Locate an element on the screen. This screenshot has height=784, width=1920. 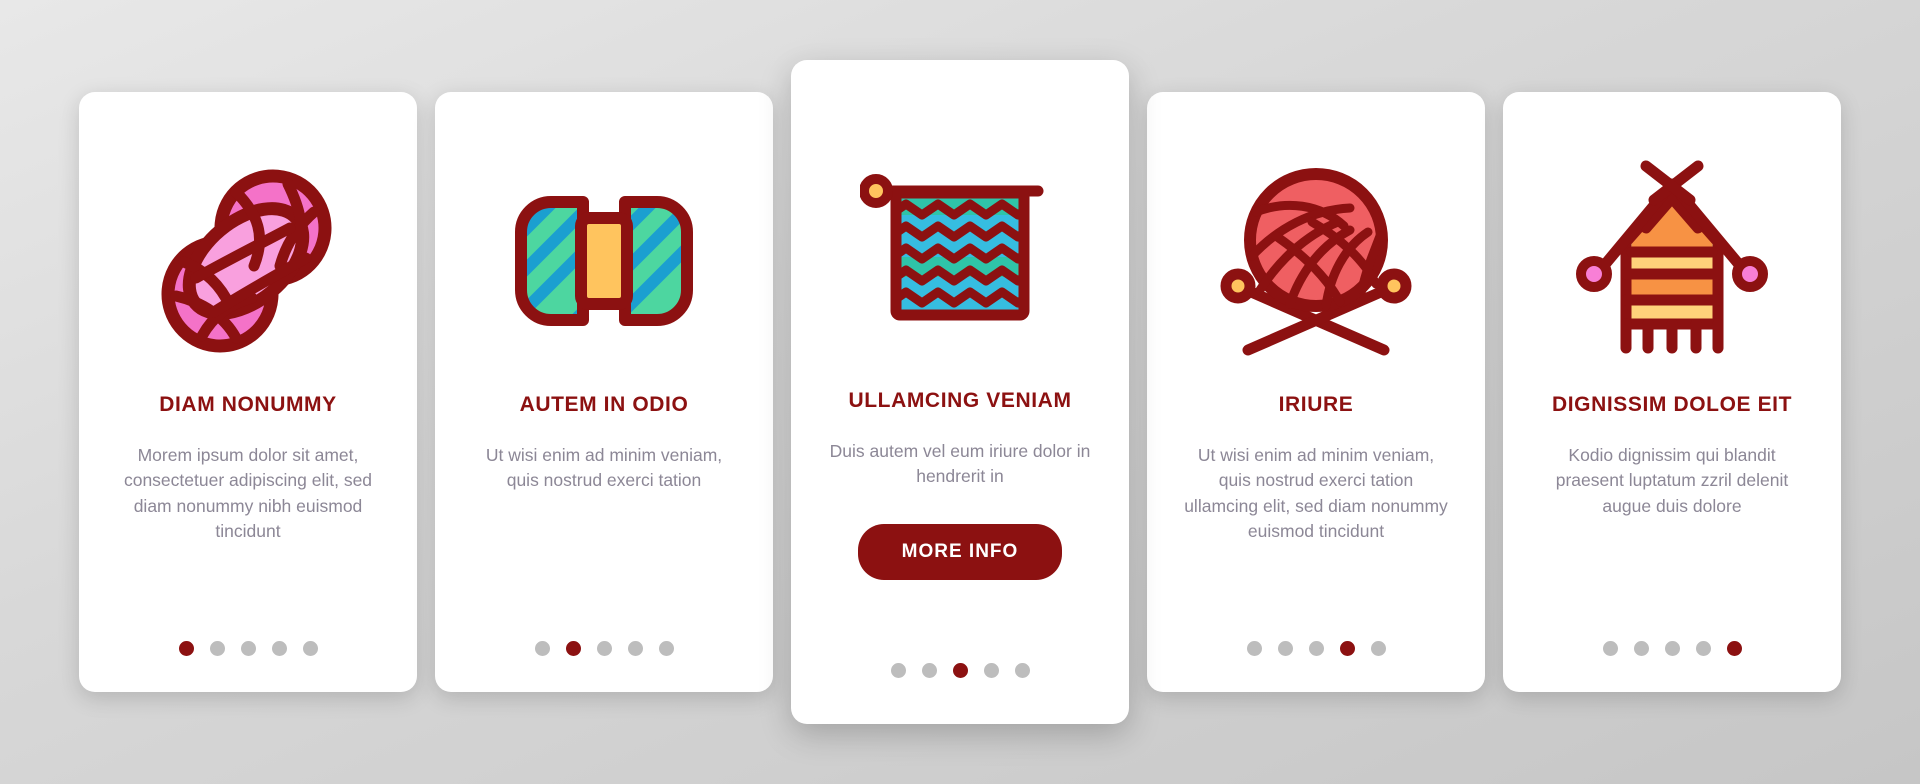
card-title: DIAM NONUMMY is located at coordinates (248, 404).